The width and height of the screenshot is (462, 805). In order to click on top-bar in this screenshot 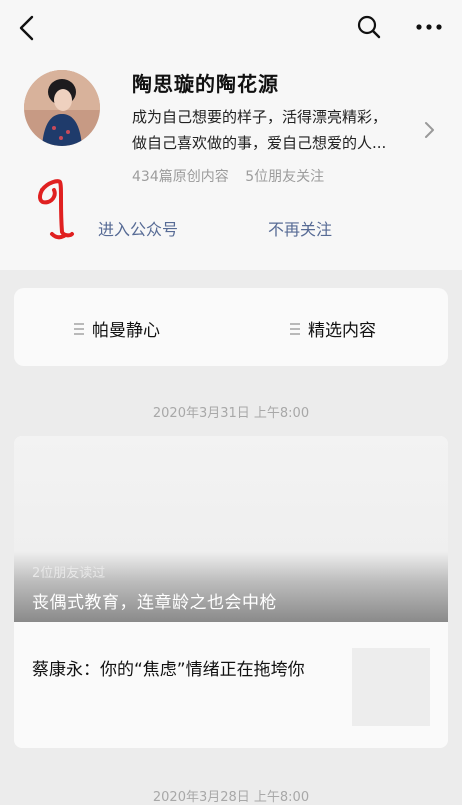, I will do `click(231, 28)`.